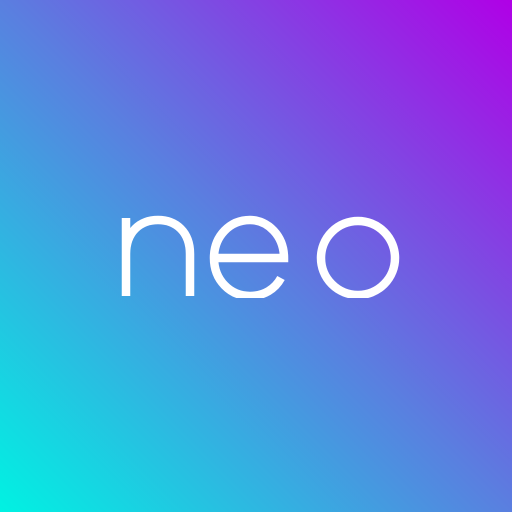  What do you see at coordinates (158, 255) in the screenshot?
I see `letter-n` at bounding box center [158, 255].